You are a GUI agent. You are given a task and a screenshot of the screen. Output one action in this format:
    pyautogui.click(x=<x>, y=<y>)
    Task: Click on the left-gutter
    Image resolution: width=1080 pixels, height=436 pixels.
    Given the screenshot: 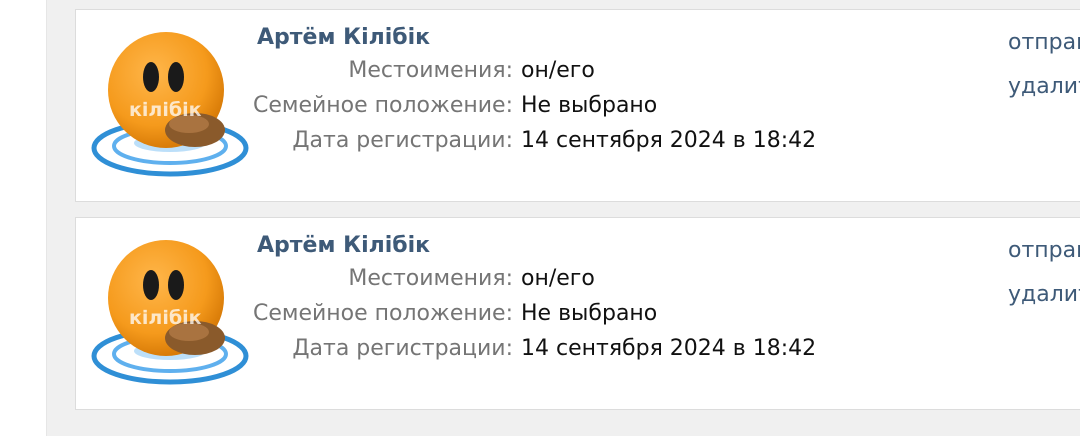 What is the action you would take?
    pyautogui.click(x=23, y=218)
    